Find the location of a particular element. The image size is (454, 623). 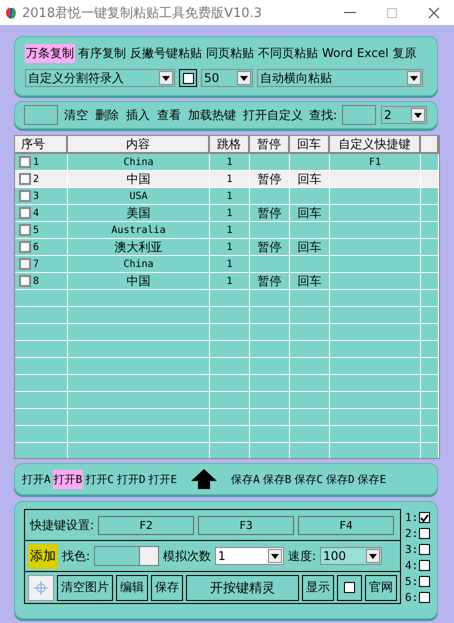

column-header: 回车 is located at coordinates (310, 144).